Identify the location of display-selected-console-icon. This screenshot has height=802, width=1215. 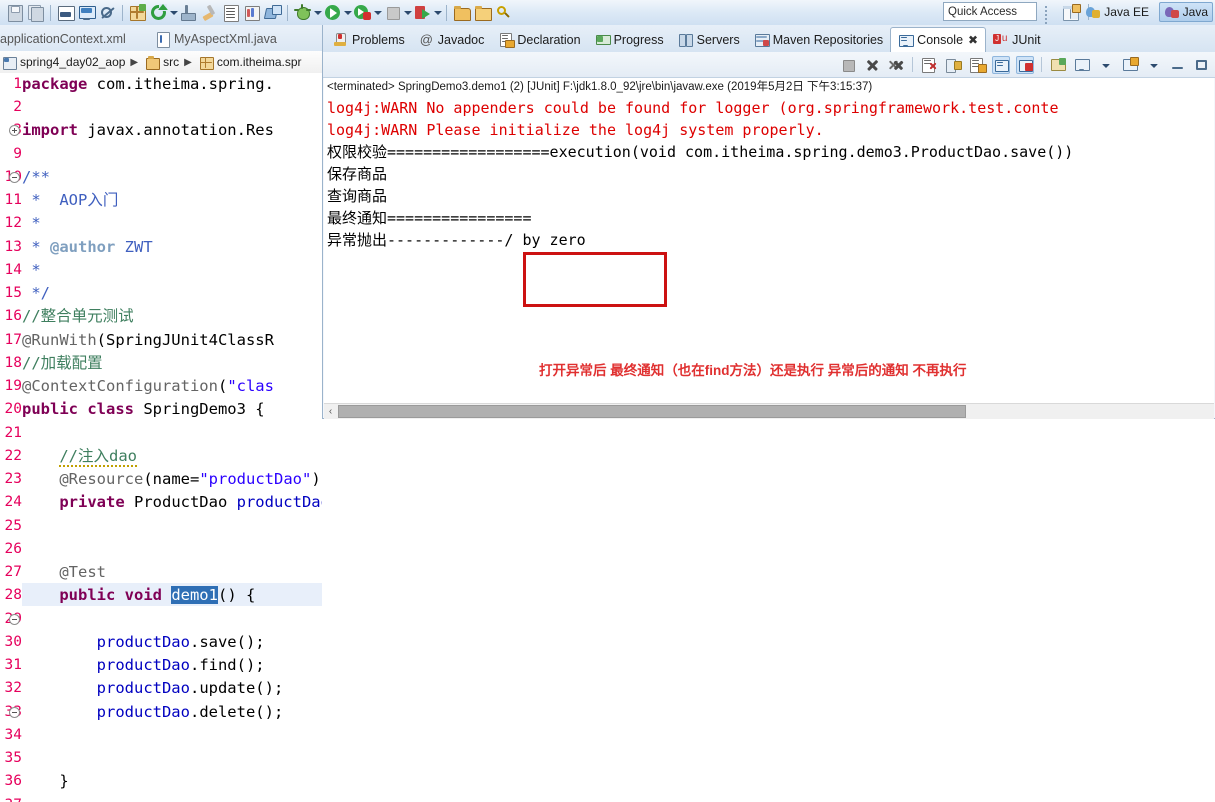
(1082, 65).